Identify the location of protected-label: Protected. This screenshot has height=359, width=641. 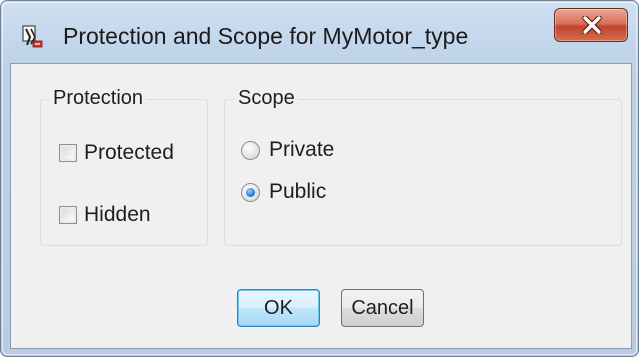
(129, 152).